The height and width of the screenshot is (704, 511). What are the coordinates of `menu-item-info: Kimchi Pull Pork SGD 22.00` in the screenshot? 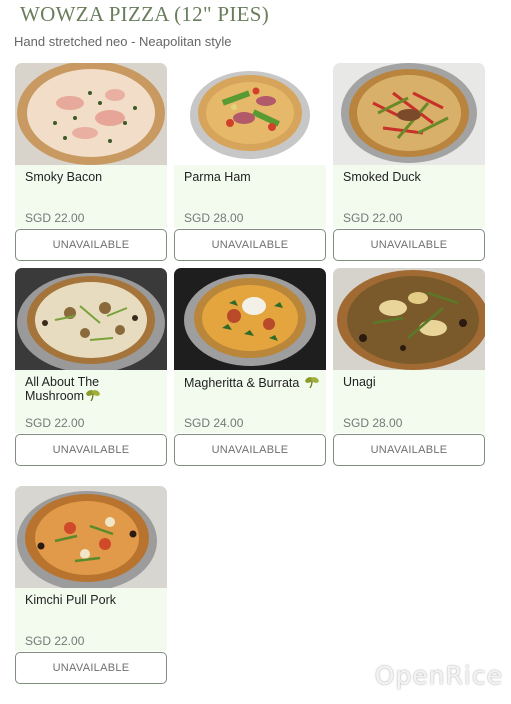 It's located at (91, 619).